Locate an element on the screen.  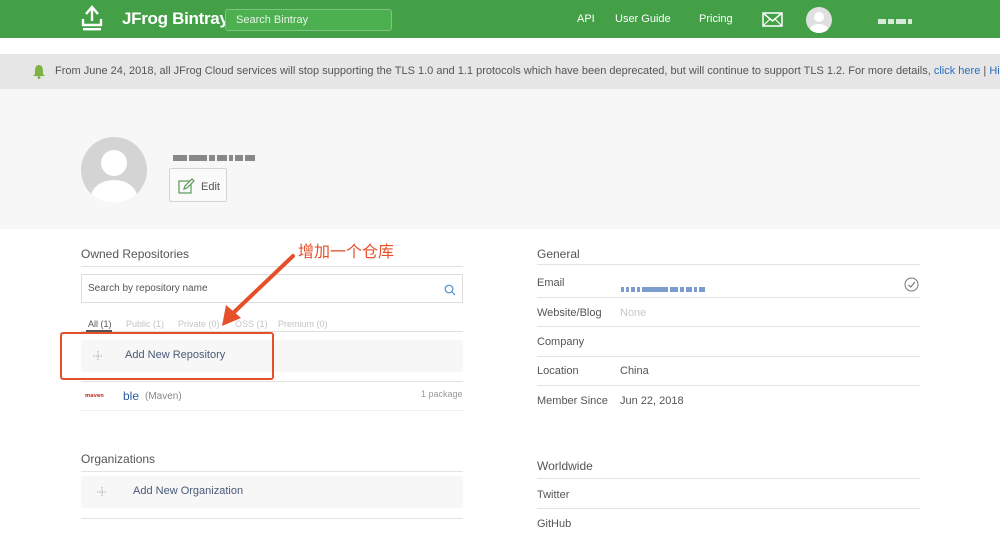
edit-icon is located at coordinates (186, 186).